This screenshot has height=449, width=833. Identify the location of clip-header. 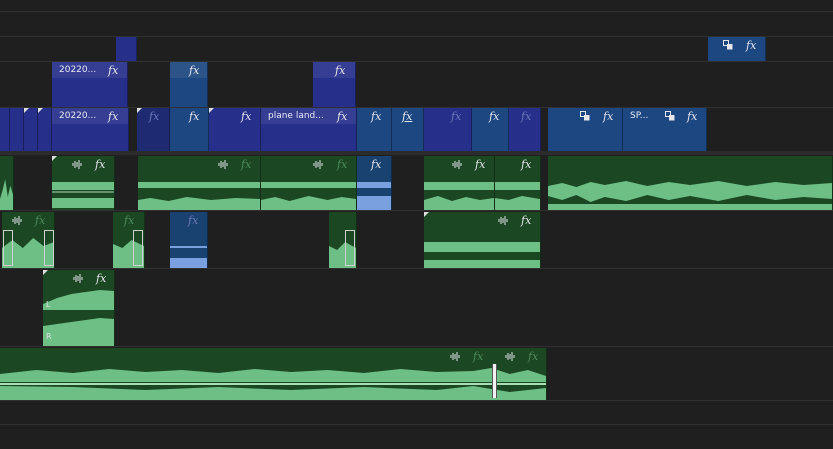
(334, 70).